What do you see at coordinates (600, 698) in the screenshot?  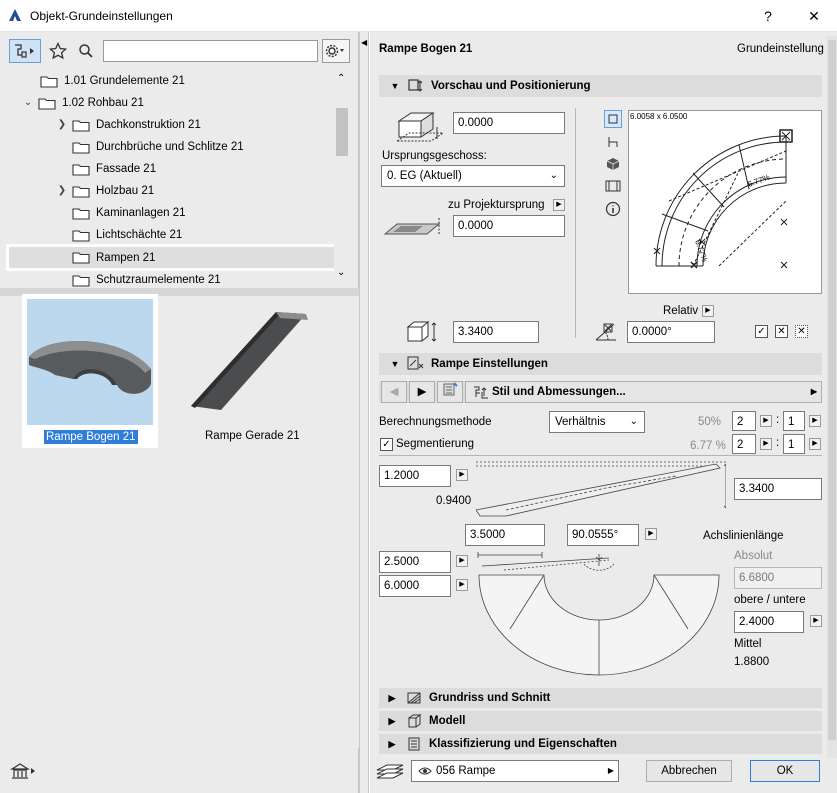 I see `section-header-plan-section: ▶ Grundriss und Schnitt` at bounding box center [600, 698].